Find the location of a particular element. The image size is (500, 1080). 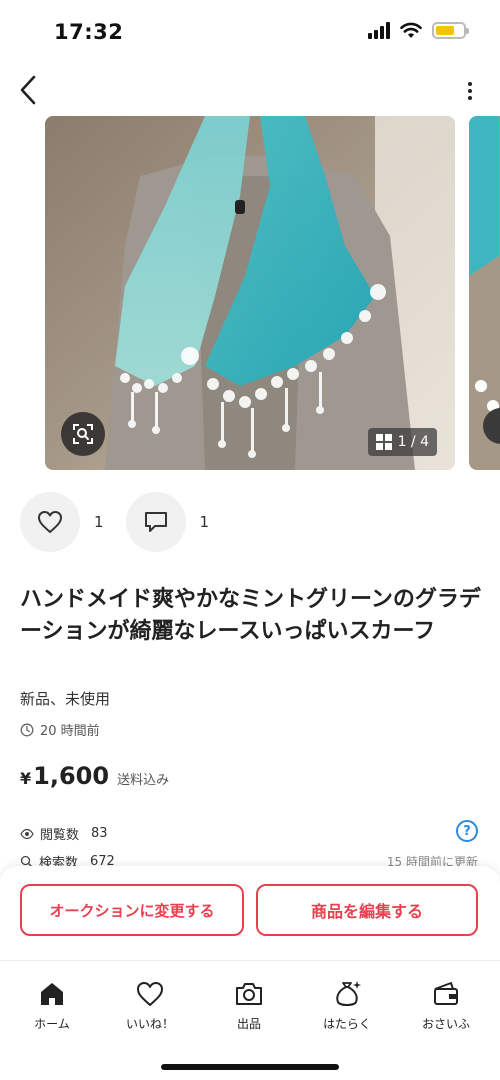

reactions-row: 1 1 is located at coordinates (125, 522).